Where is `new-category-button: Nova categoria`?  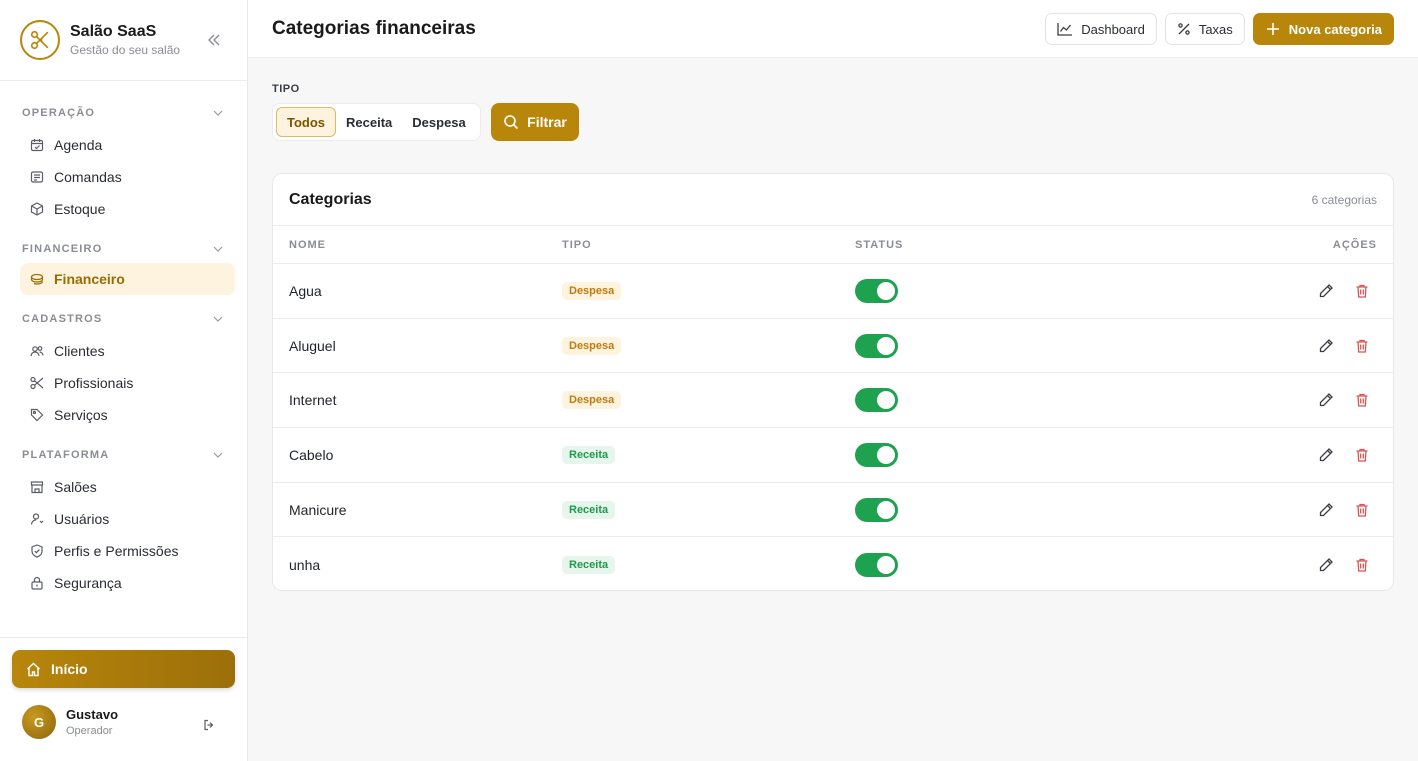
new-category-button: Nova categoria is located at coordinates (1323, 29).